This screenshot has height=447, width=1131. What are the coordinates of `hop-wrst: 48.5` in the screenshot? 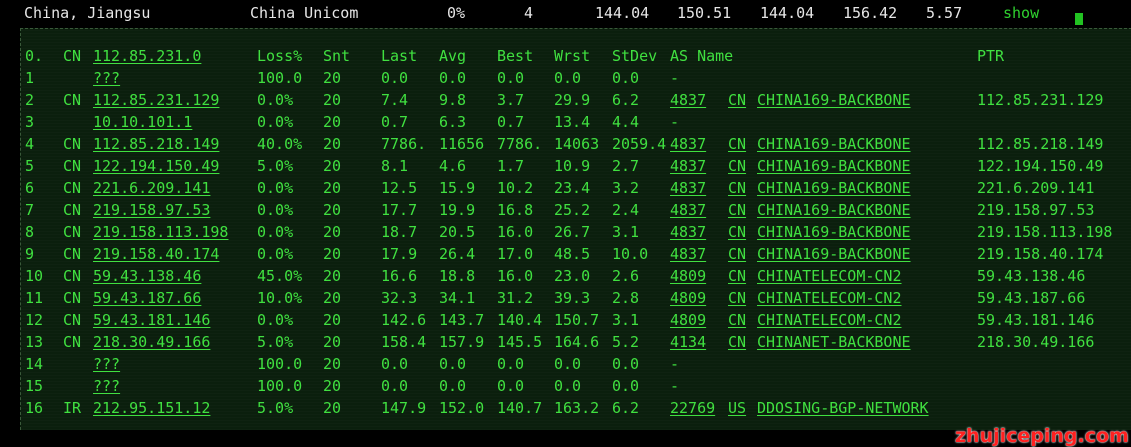 It's located at (572, 254).